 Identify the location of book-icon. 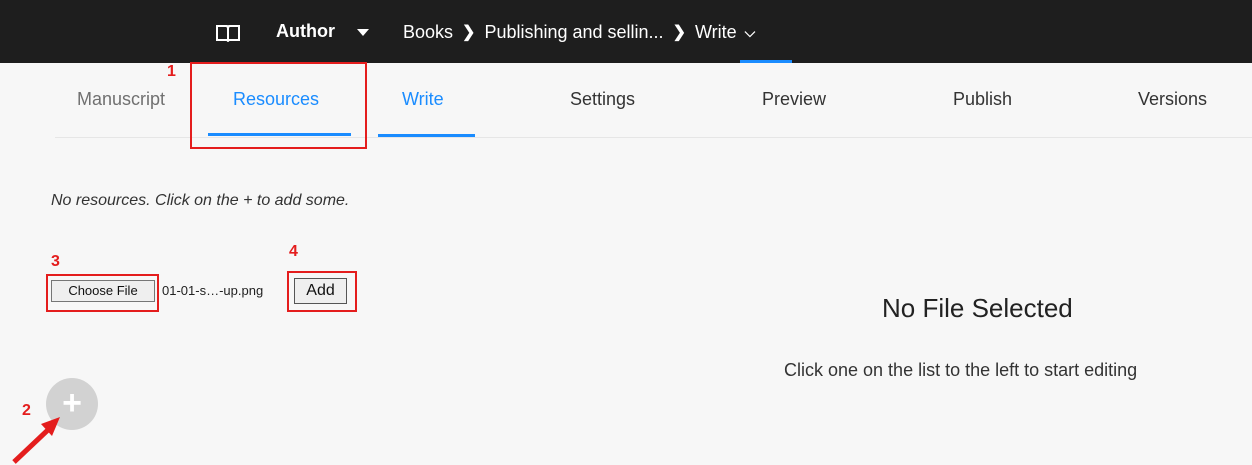
(228, 33).